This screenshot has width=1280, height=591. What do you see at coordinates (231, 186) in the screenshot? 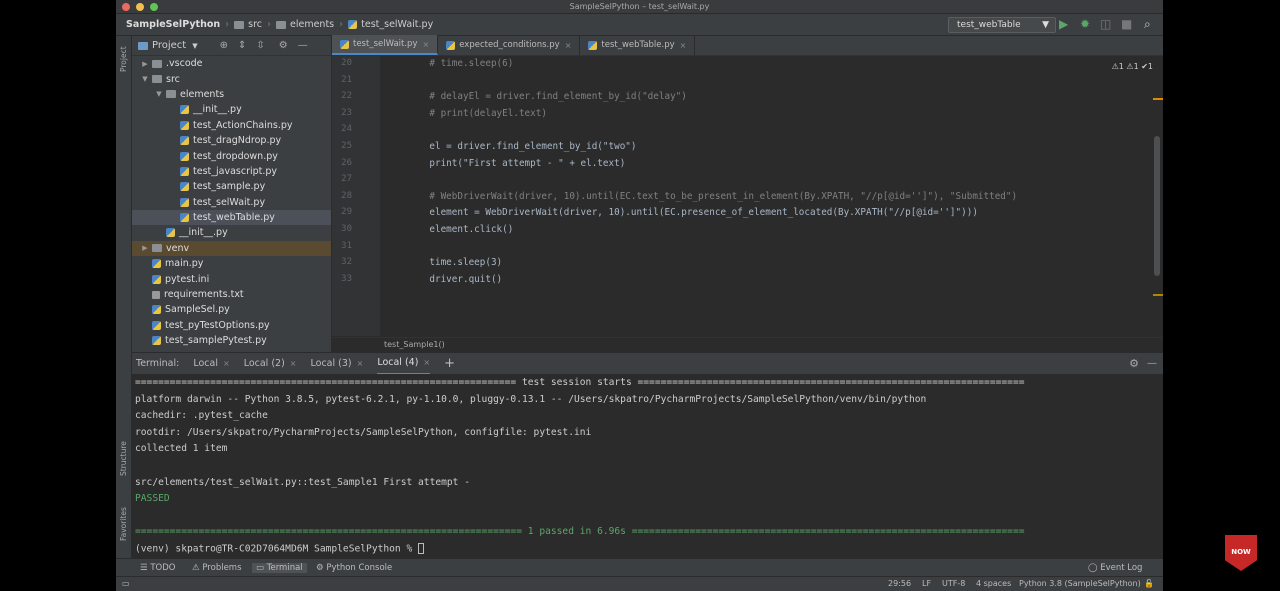
I see `tree-item: test_sample.py` at bounding box center [231, 186].